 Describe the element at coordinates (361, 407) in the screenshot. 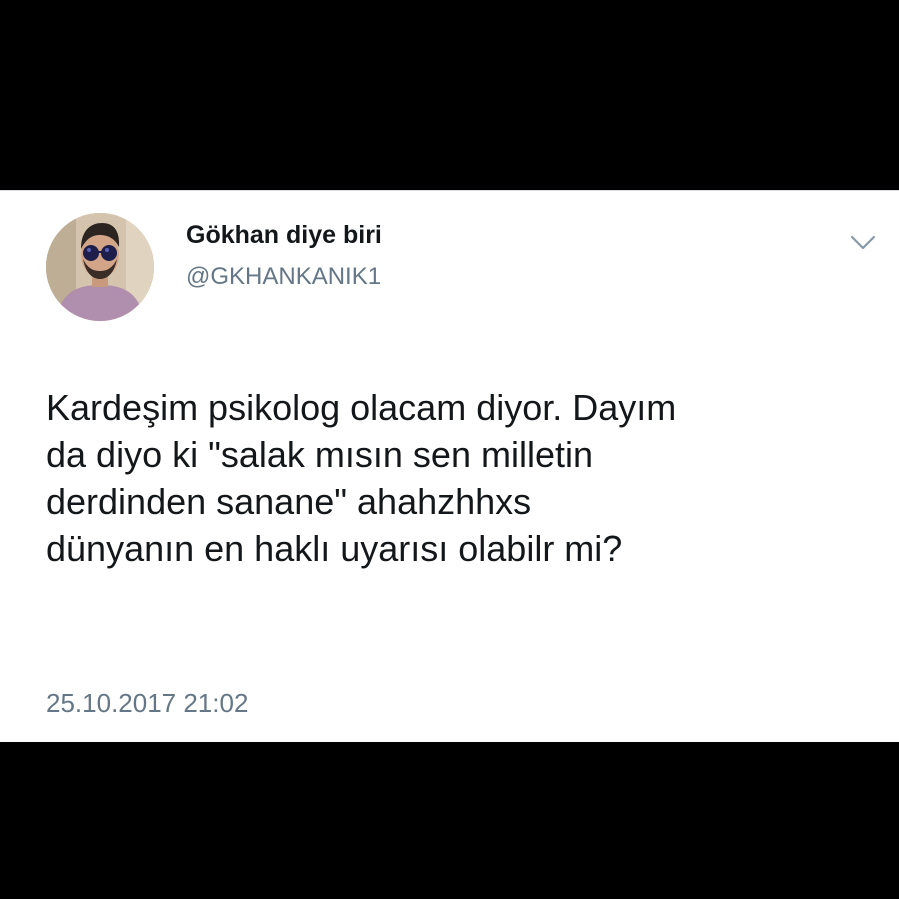

I see `tweet-text-line: Kardeşim psikolog olacam diyor. Dayım` at that location.